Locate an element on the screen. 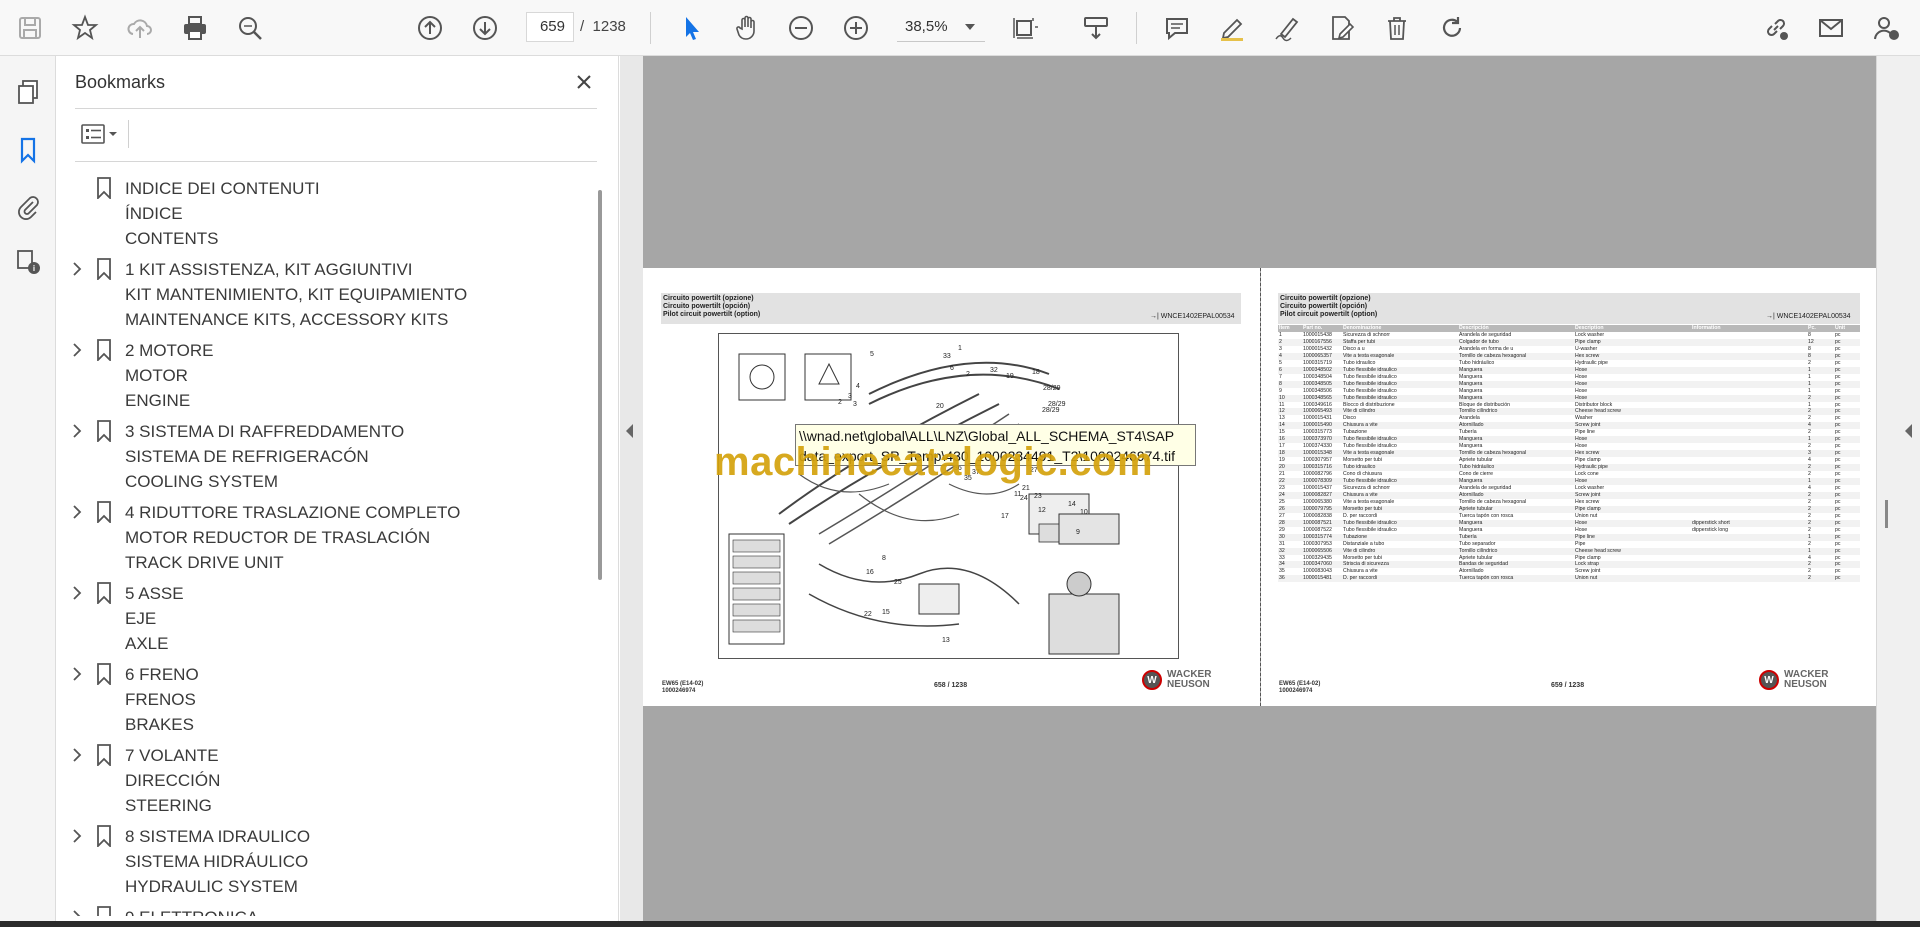 This screenshot has height=927, width=1920. table-cell: 1000015431 is located at coordinates (1317, 418).